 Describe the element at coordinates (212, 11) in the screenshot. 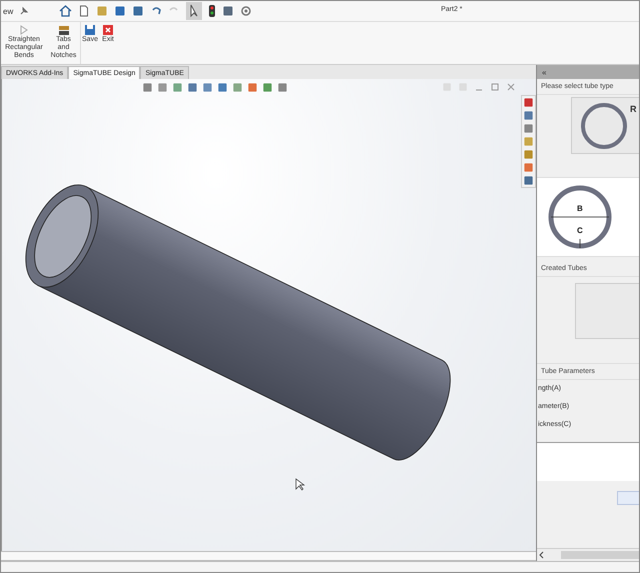

I see `traffic-light-icon` at that location.